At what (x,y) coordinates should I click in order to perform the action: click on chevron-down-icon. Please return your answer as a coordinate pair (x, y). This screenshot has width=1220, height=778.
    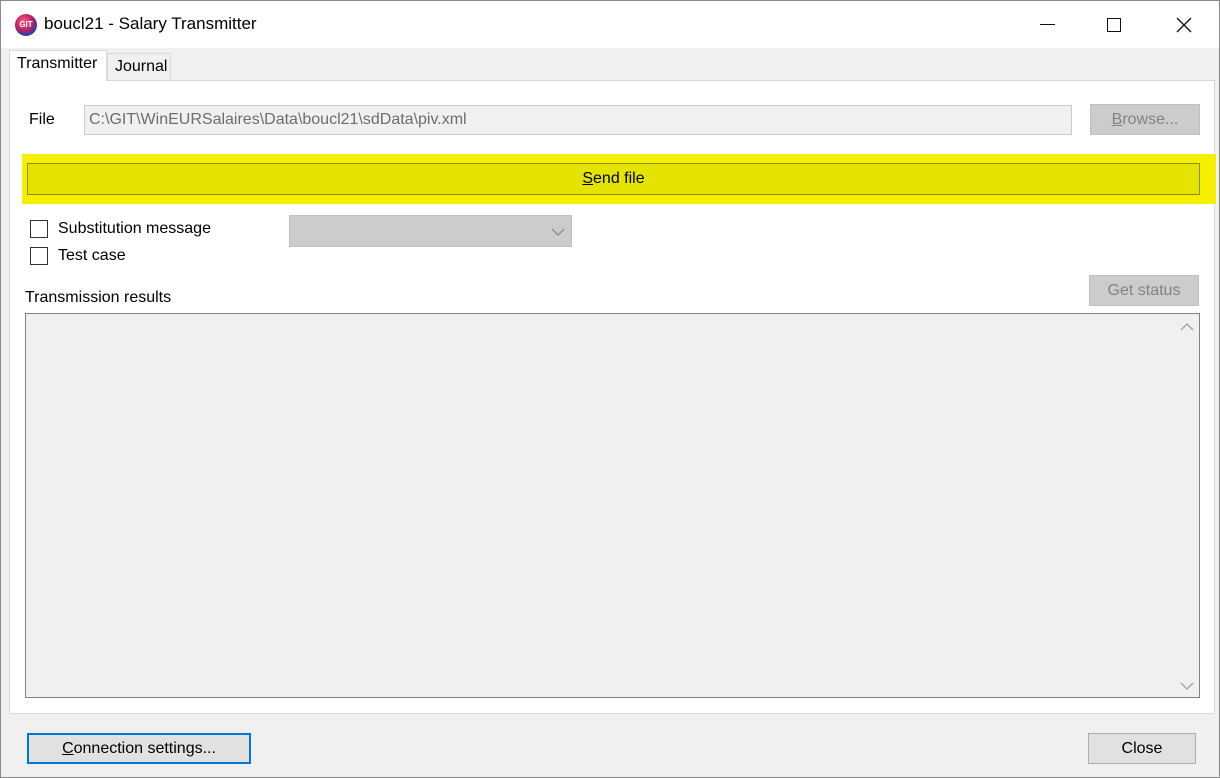
    Looking at the image, I should click on (558, 232).